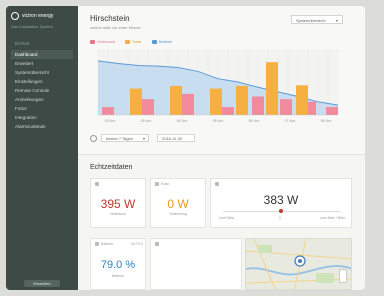  Describe the element at coordinates (110, 121) in the screenshot. I see `x-tick-label: 03 Nov` at that location.